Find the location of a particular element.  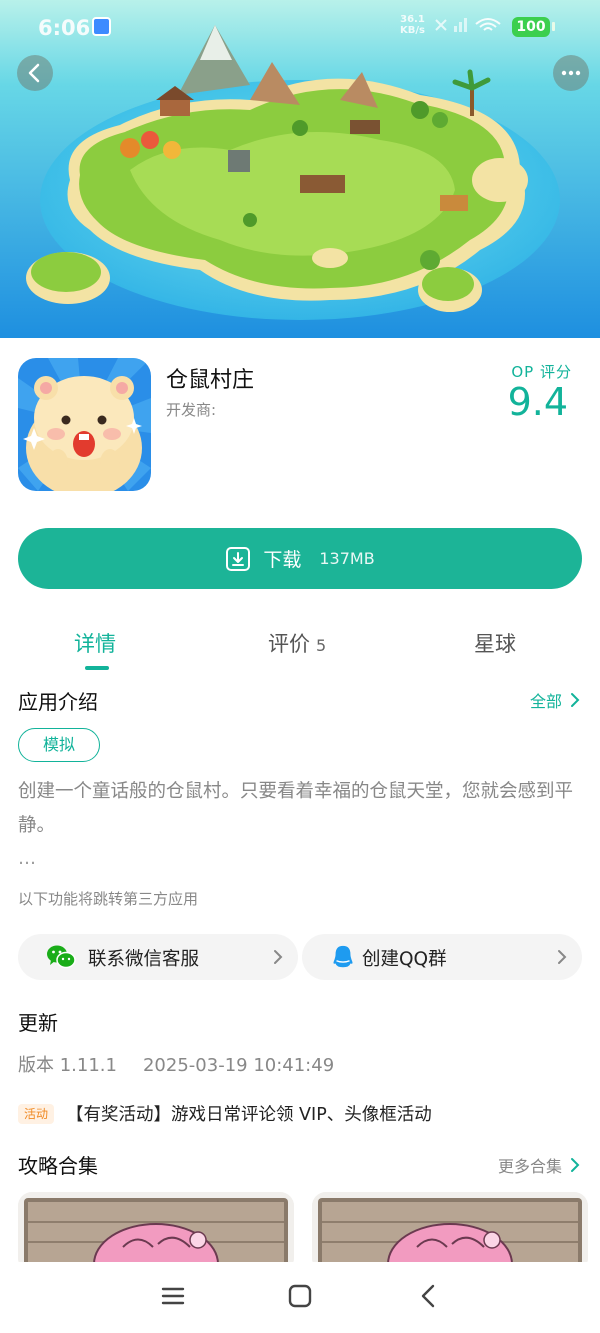

download-label: 下载 is located at coordinates (282, 560).